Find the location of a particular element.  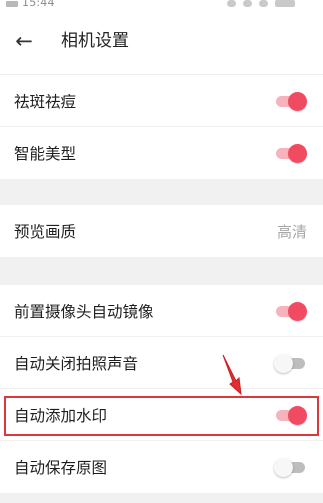

setting-label: 自动关闭拍照声音 is located at coordinates (76, 363).